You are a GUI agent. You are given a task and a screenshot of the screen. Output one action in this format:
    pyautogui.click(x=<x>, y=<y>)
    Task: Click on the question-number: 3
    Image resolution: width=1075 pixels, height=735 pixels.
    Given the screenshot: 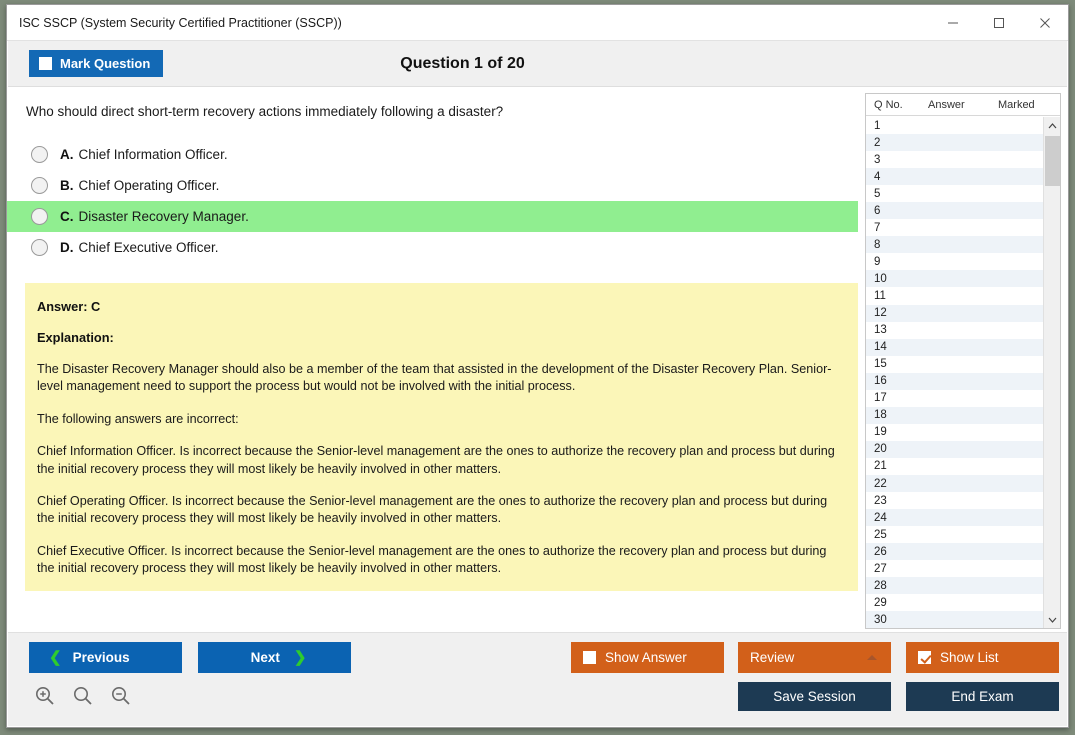 What is the action you would take?
    pyautogui.click(x=877, y=159)
    